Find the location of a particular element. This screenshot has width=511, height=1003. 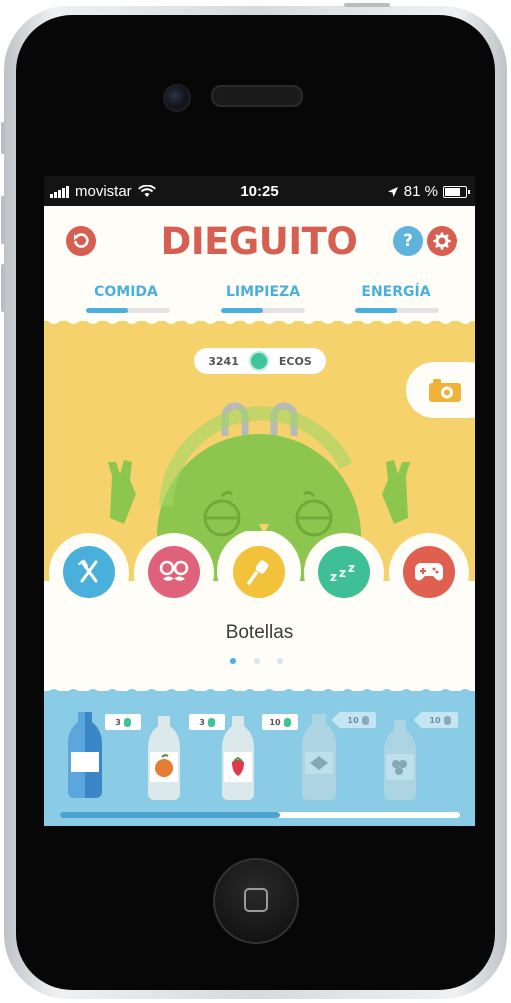

games-button is located at coordinates (429, 572).